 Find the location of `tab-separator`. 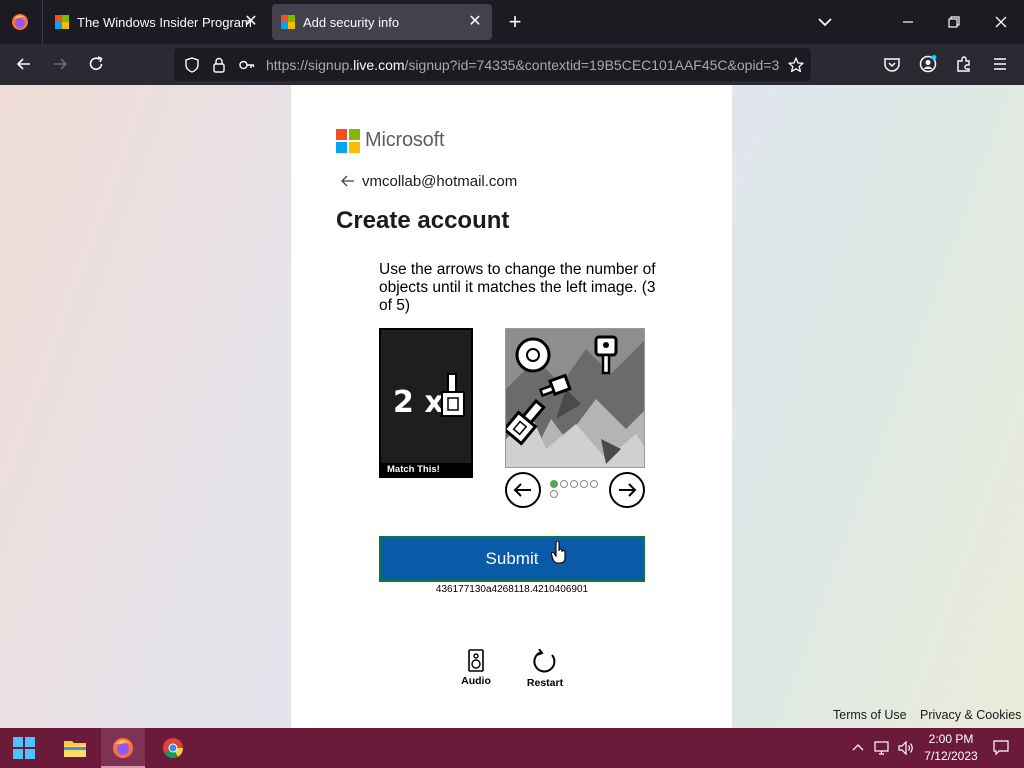

tab-separator is located at coordinates (42, 22).